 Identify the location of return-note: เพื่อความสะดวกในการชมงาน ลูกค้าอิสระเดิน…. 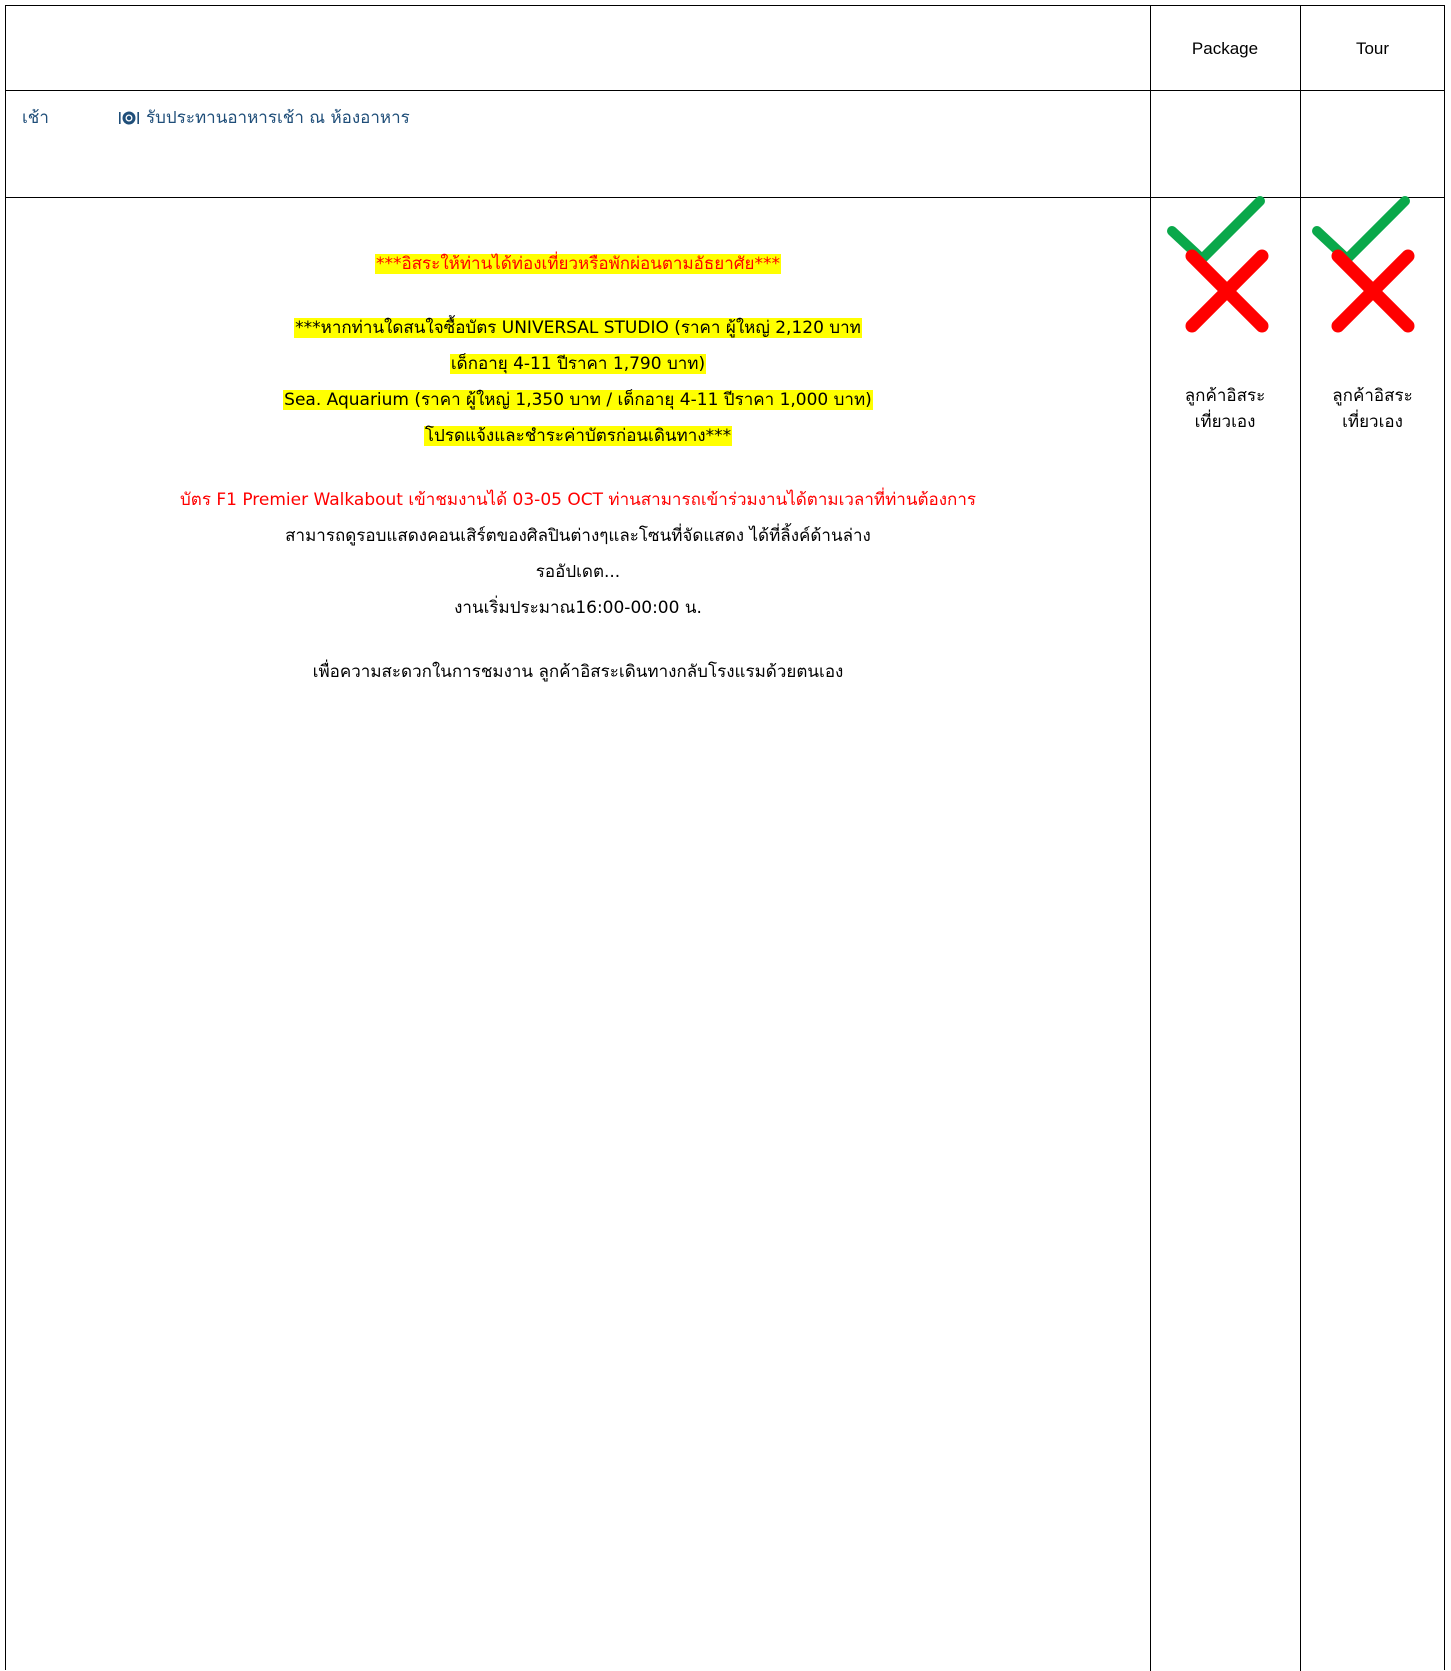
(578, 672).